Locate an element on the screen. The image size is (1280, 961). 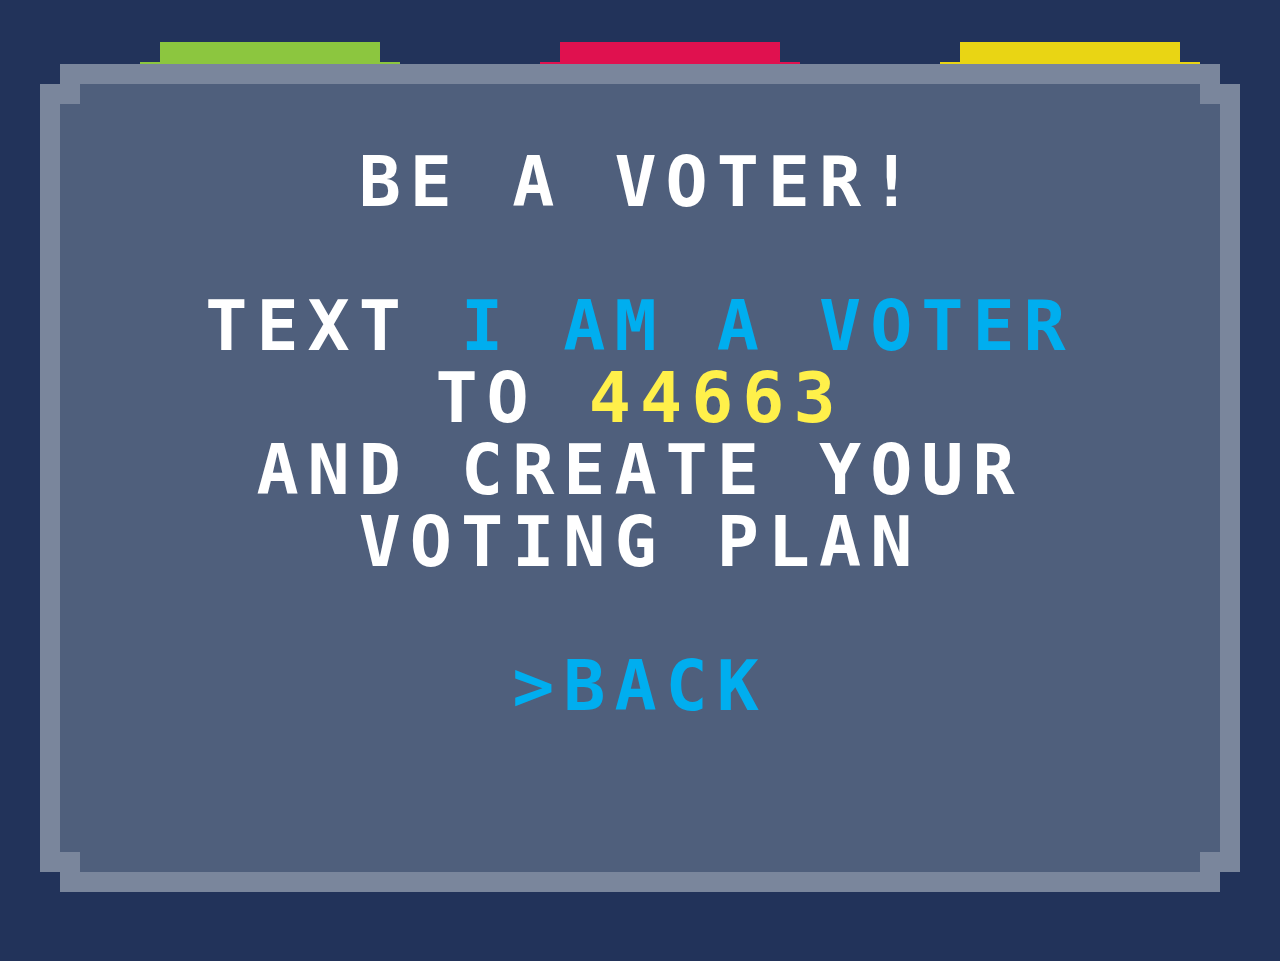
message-line: AND CREATE YOUR is located at coordinates (640, 470).